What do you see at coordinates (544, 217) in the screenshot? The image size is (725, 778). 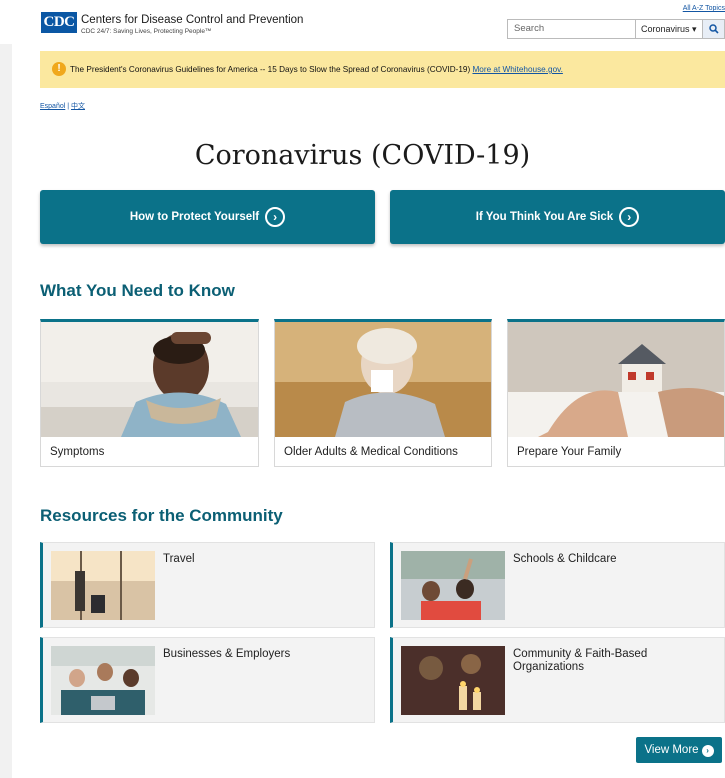 I see `if-sick-label: If You Think You Are Sick` at bounding box center [544, 217].